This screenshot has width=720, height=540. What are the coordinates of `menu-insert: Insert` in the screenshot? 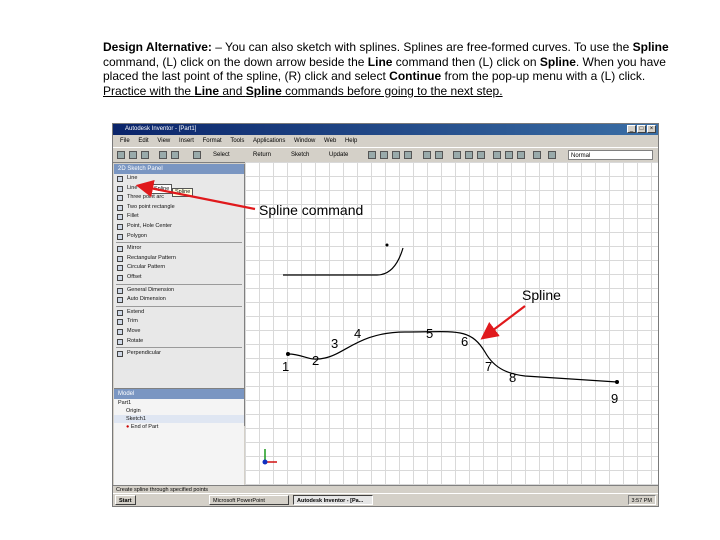 It's located at (186, 141).